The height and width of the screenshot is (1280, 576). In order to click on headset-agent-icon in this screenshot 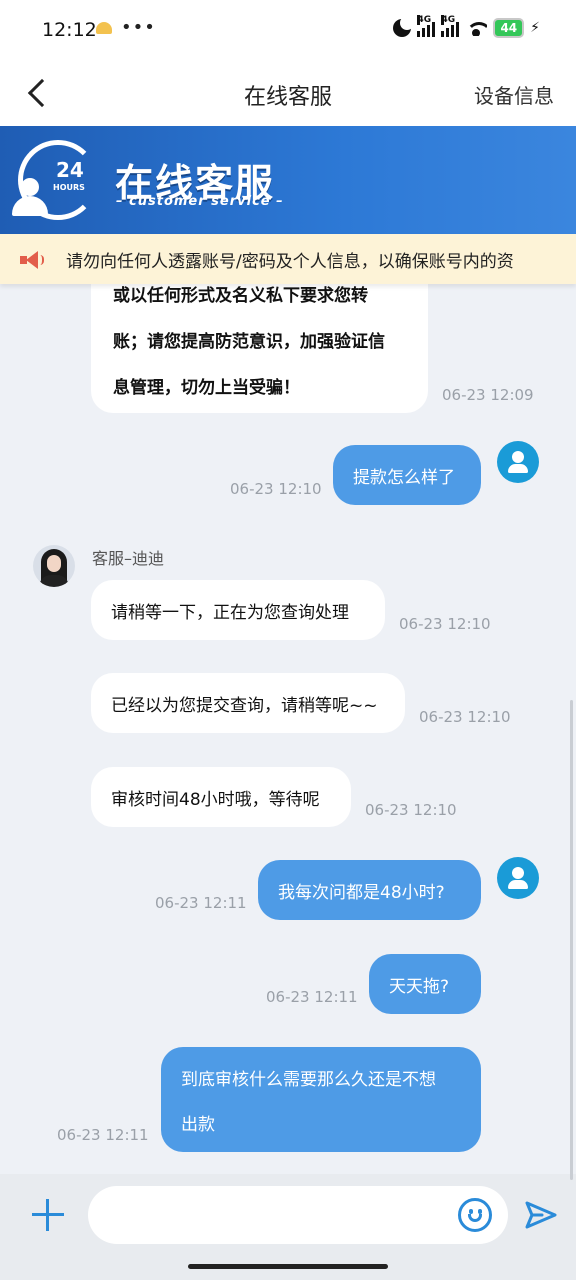, I will do `click(30, 197)`.